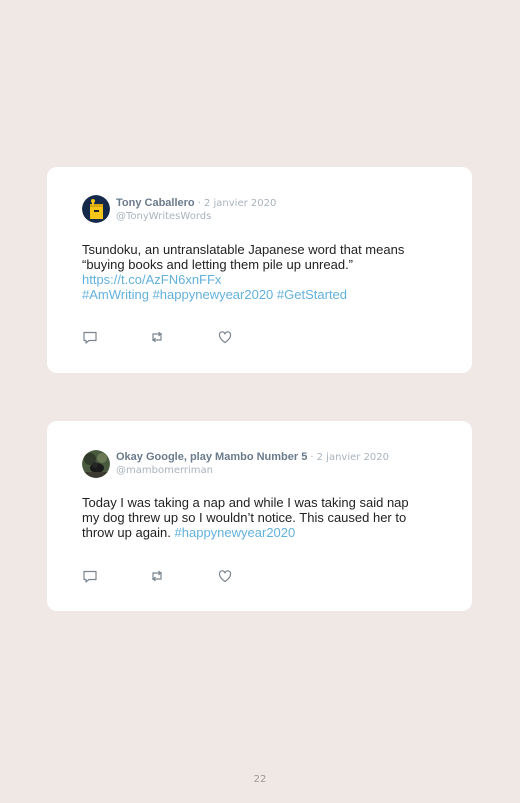 This screenshot has width=520, height=803. I want to click on author-handle: @TonyWritesWords, so click(196, 217).